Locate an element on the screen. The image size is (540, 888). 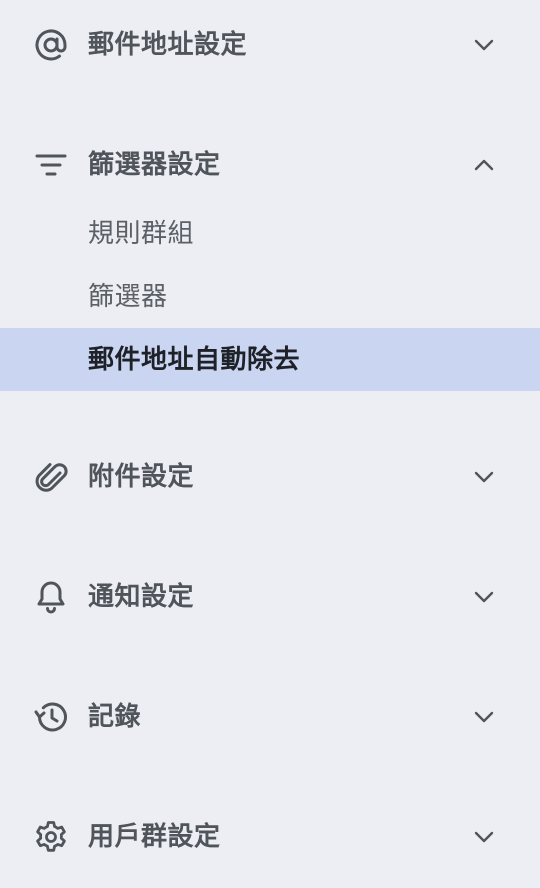
filter-icon is located at coordinates (51, 165).